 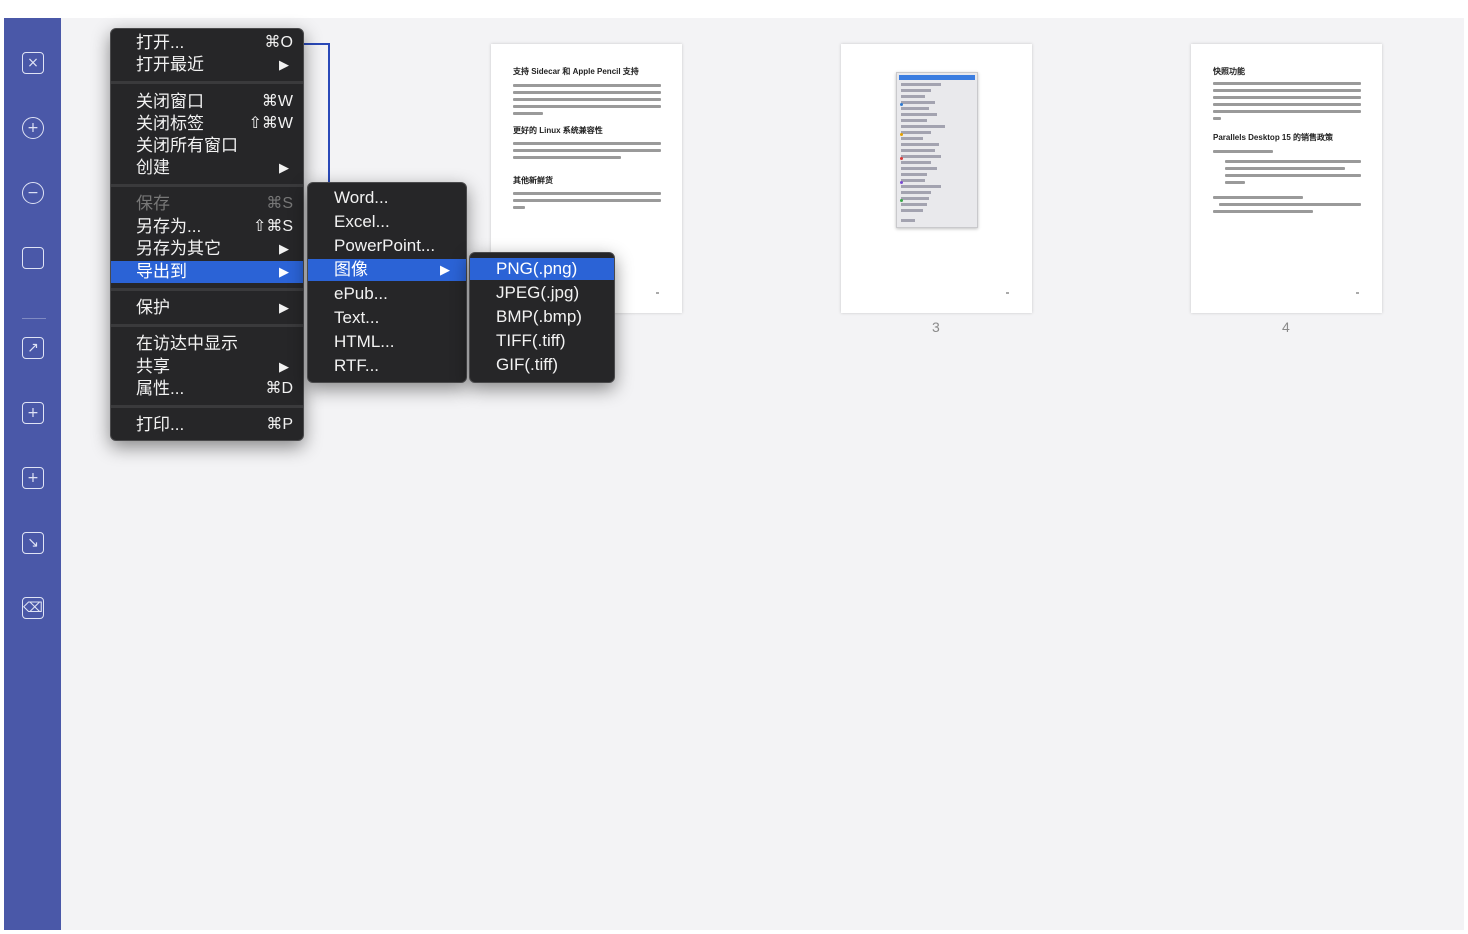 What do you see at coordinates (207, 367) in the screenshot?
I see `menu-item-share: 共享 ▶` at bounding box center [207, 367].